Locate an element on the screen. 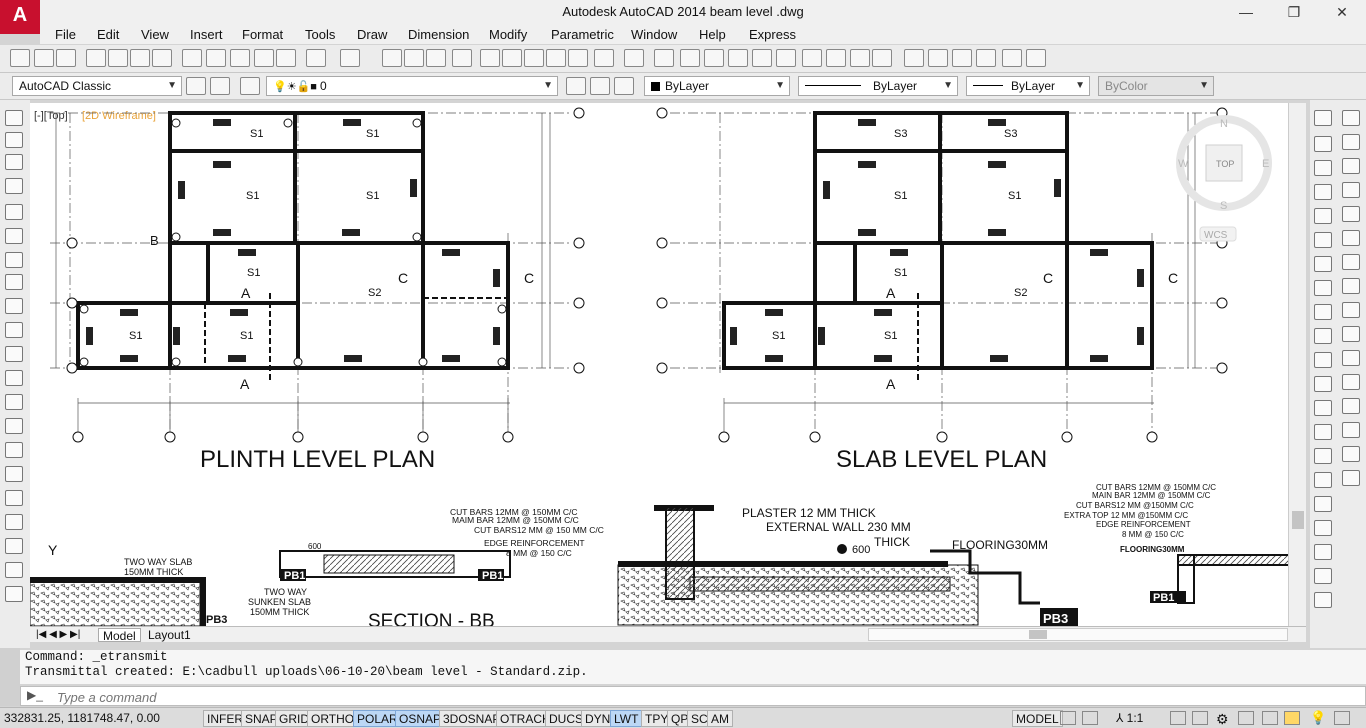 Image resolution: width=1366 pixels, height=728 pixels. publish-icon is located at coordinates (140, 58).